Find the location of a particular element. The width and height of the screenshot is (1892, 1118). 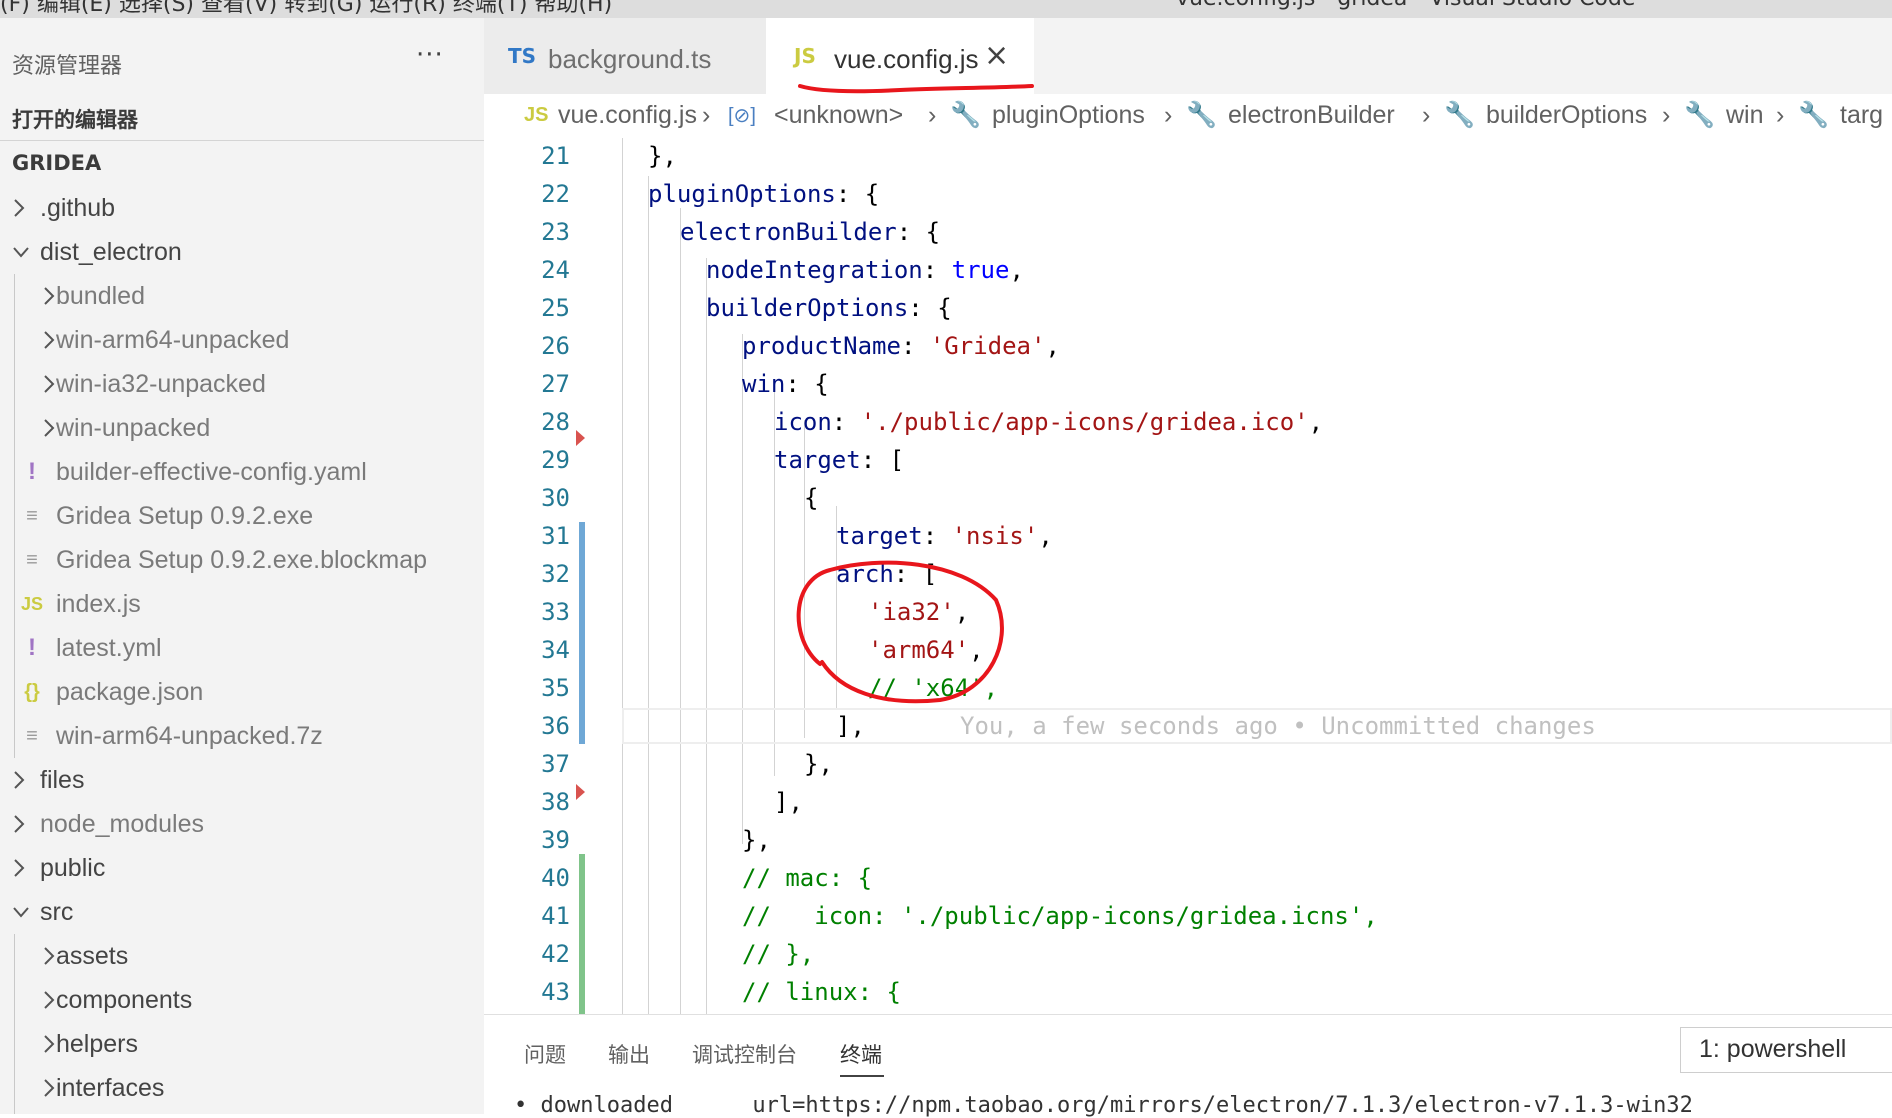

tree-item: ≡ Gridea Setup 0.9.2.exe is located at coordinates (242, 516).